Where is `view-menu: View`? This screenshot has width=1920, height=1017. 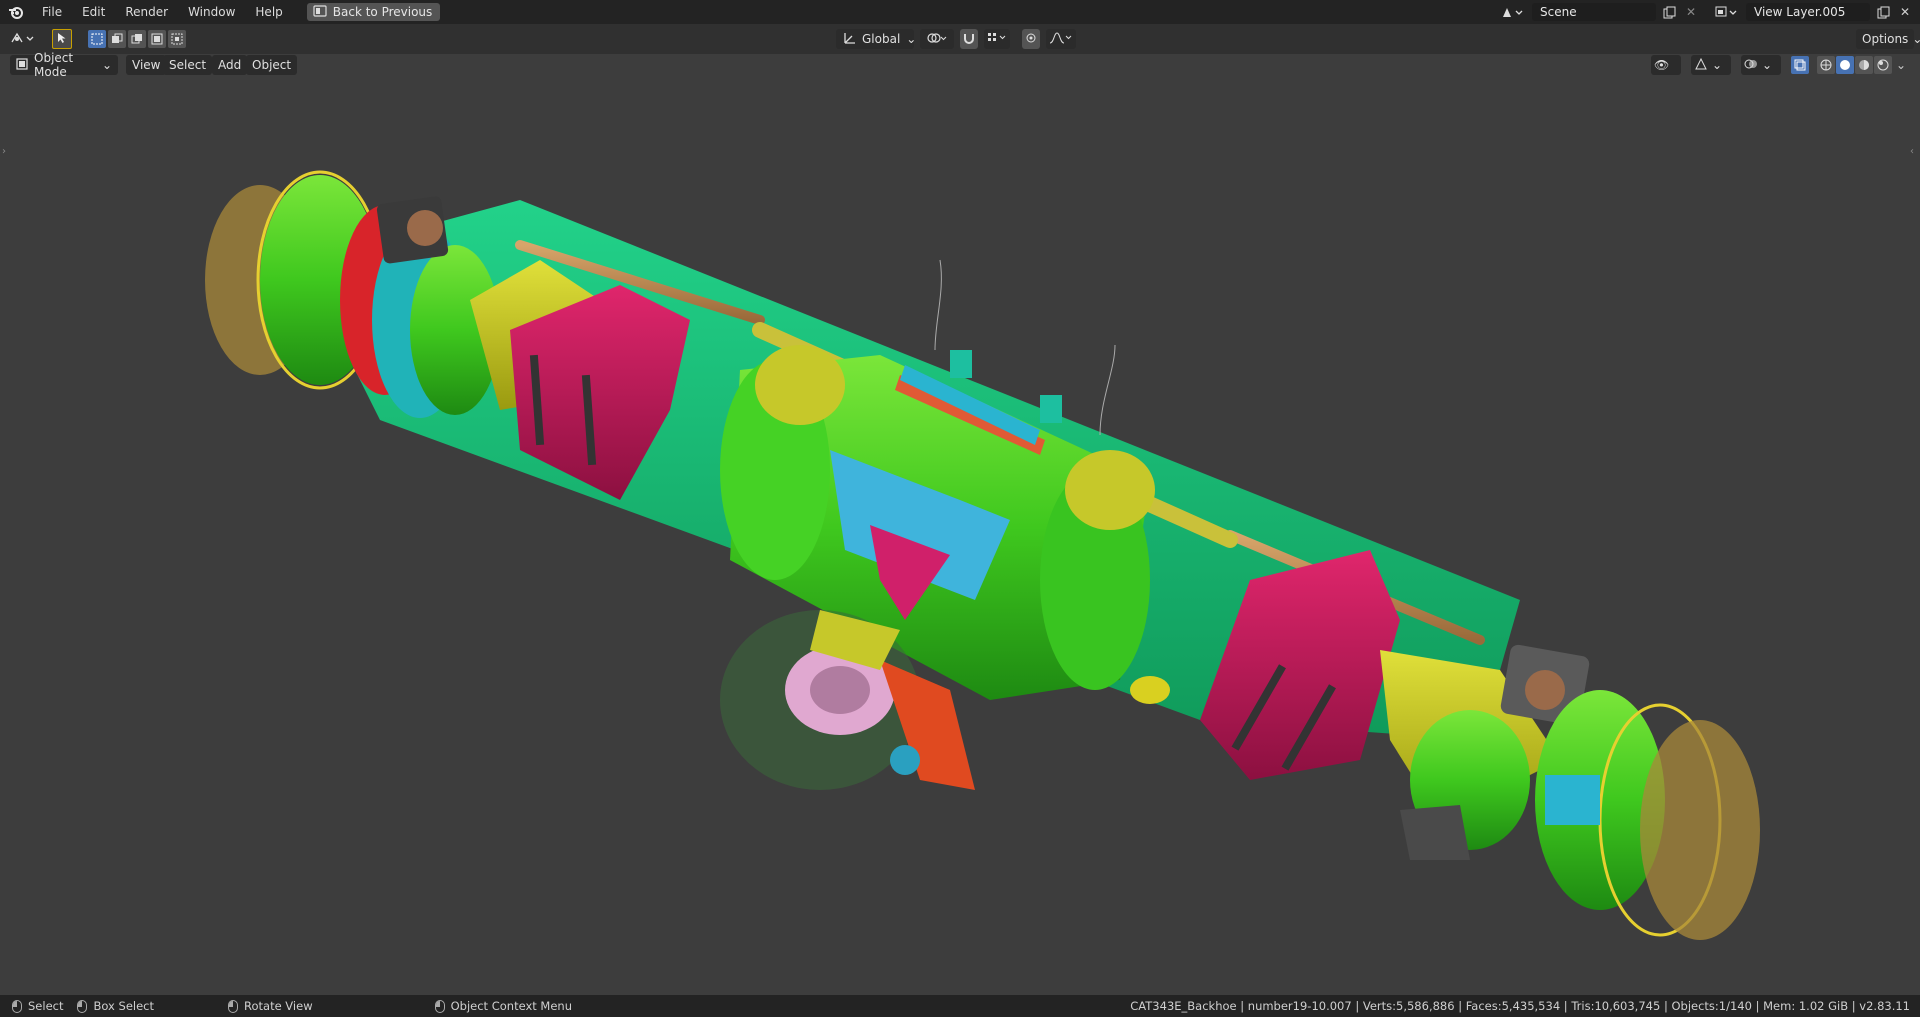 view-menu: View is located at coordinates (146, 65).